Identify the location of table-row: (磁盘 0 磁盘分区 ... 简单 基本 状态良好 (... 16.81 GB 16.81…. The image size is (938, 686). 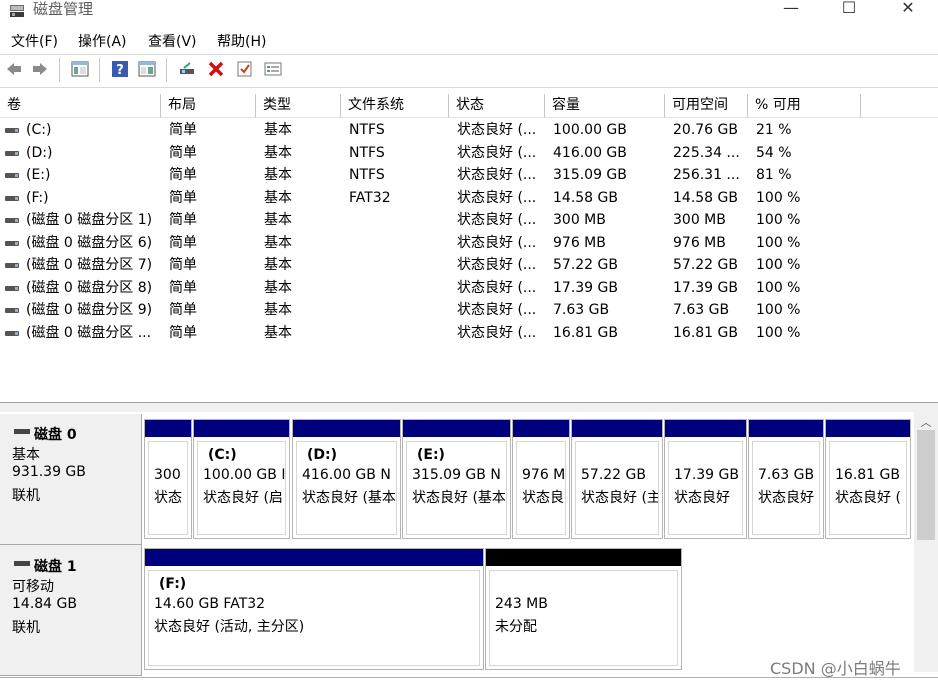
(469, 333).